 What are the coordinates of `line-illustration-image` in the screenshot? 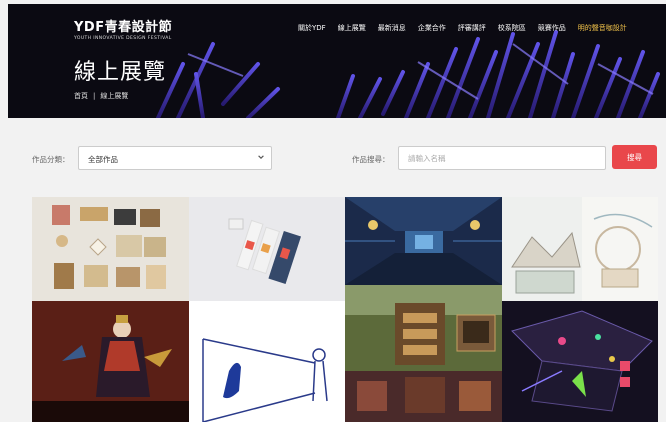 It's located at (267, 361).